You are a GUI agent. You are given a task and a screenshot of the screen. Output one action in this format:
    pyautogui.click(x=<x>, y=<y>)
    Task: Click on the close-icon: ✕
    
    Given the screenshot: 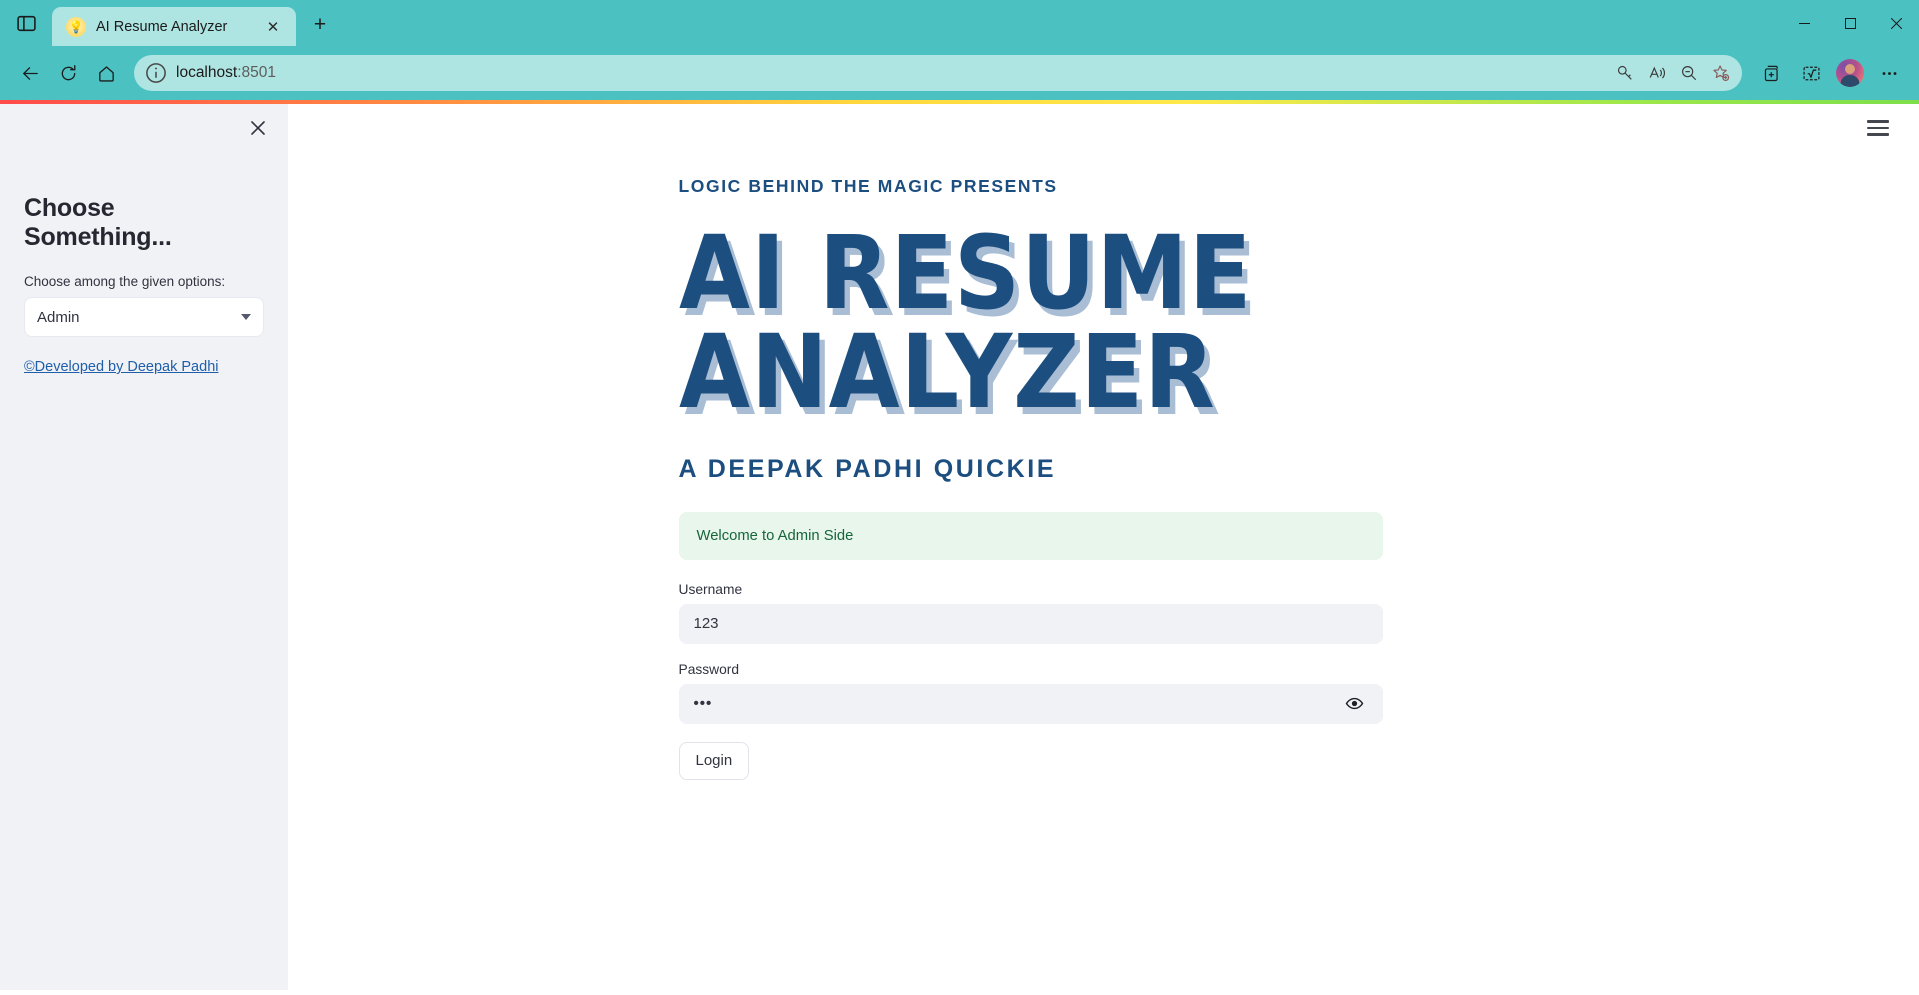 What is the action you would take?
    pyautogui.click(x=273, y=27)
    